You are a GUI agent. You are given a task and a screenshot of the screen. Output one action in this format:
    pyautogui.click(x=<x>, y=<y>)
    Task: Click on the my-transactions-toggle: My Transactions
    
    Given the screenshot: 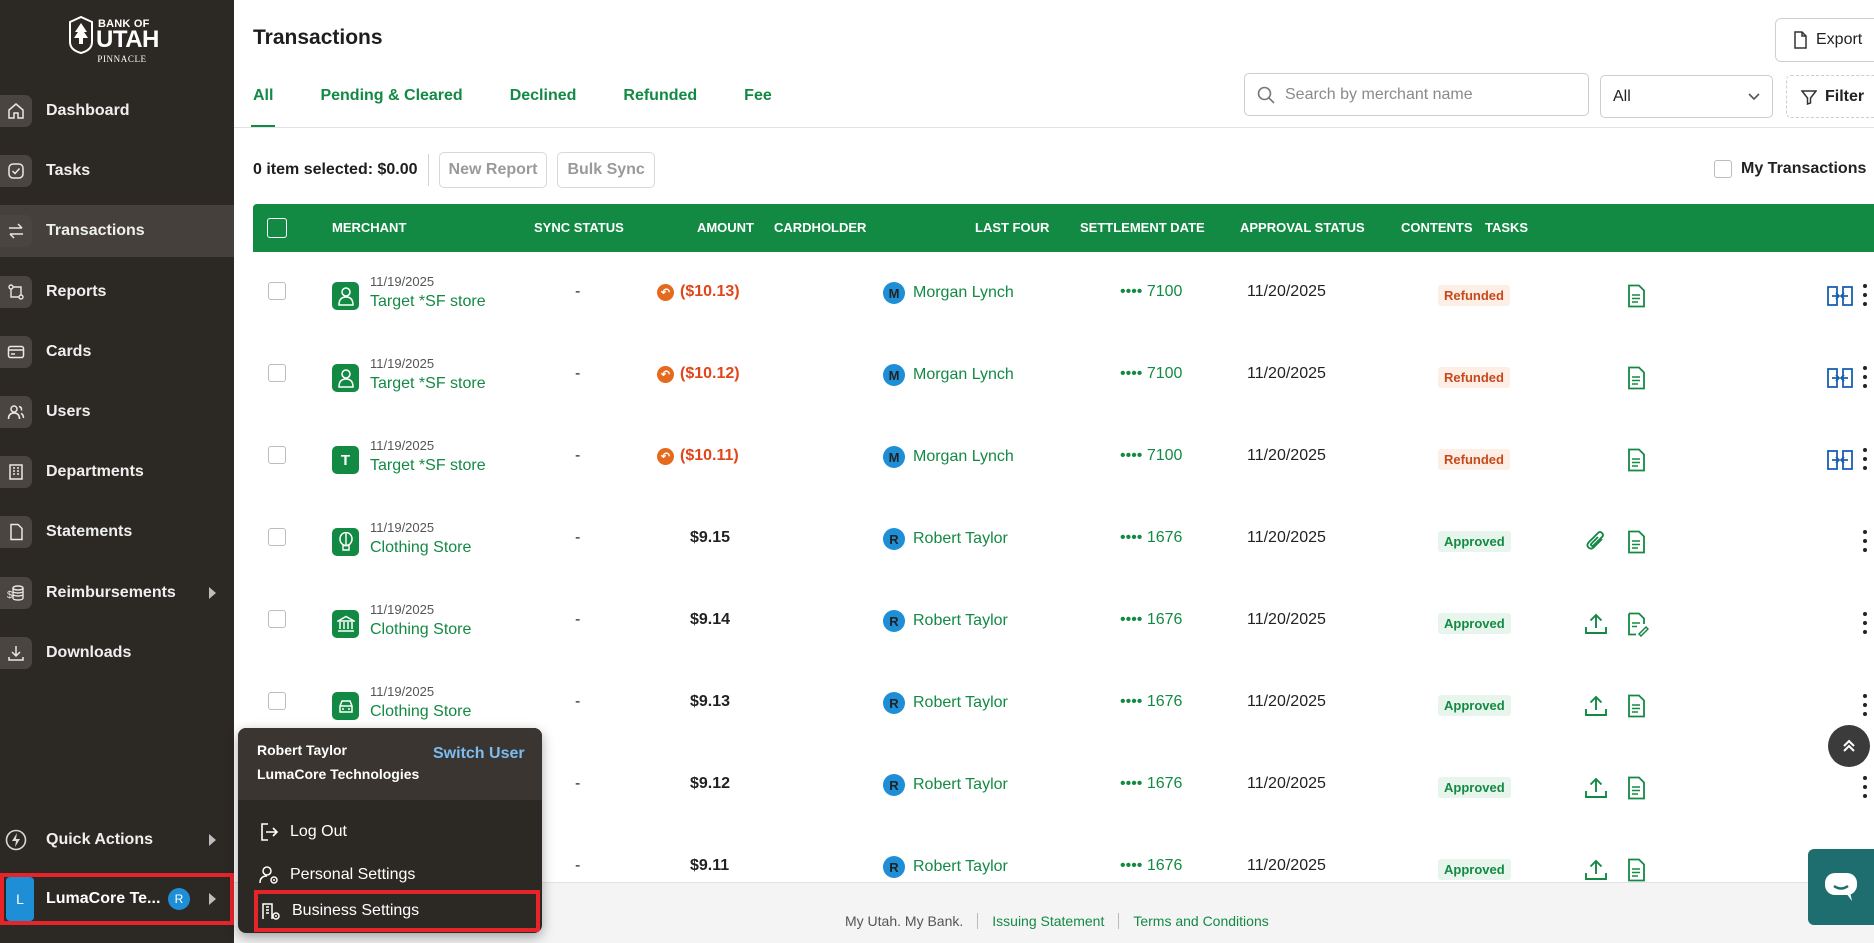 What is the action you would take?
    pyautogui.click(x=1790, y=169)
    